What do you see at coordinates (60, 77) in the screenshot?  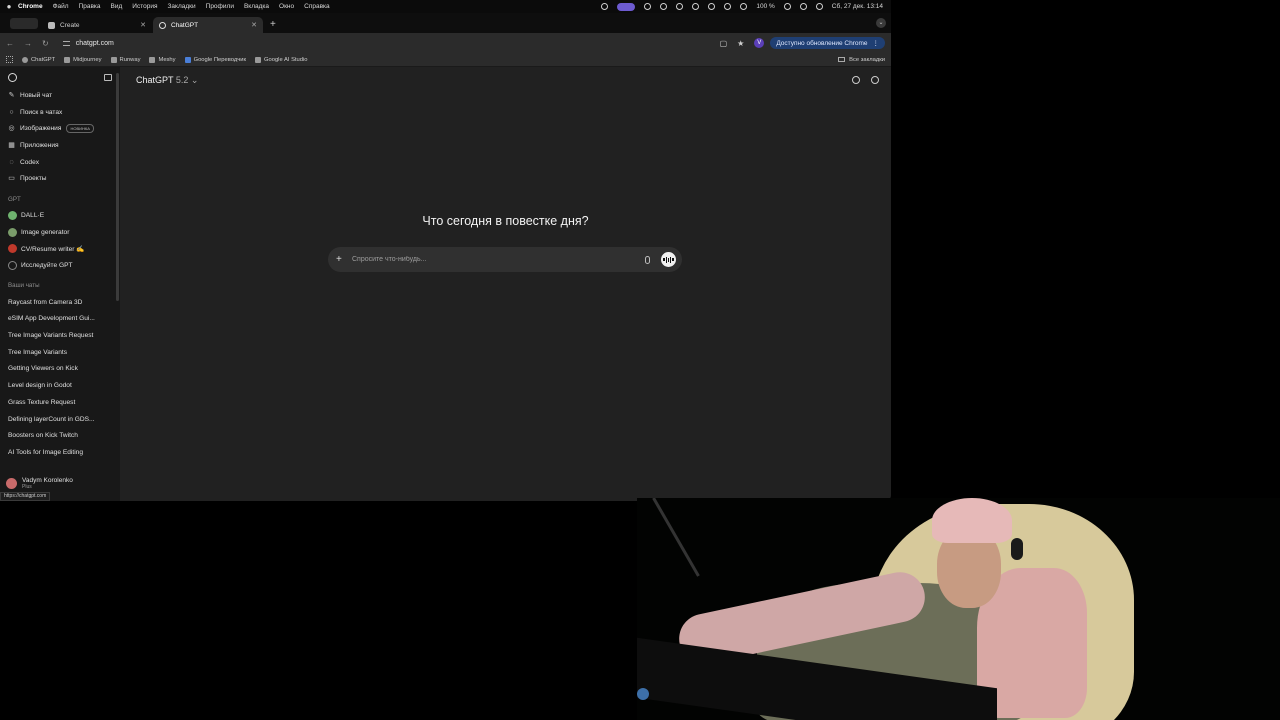 I see `sidebar-header` at bounding box center [60, 77].